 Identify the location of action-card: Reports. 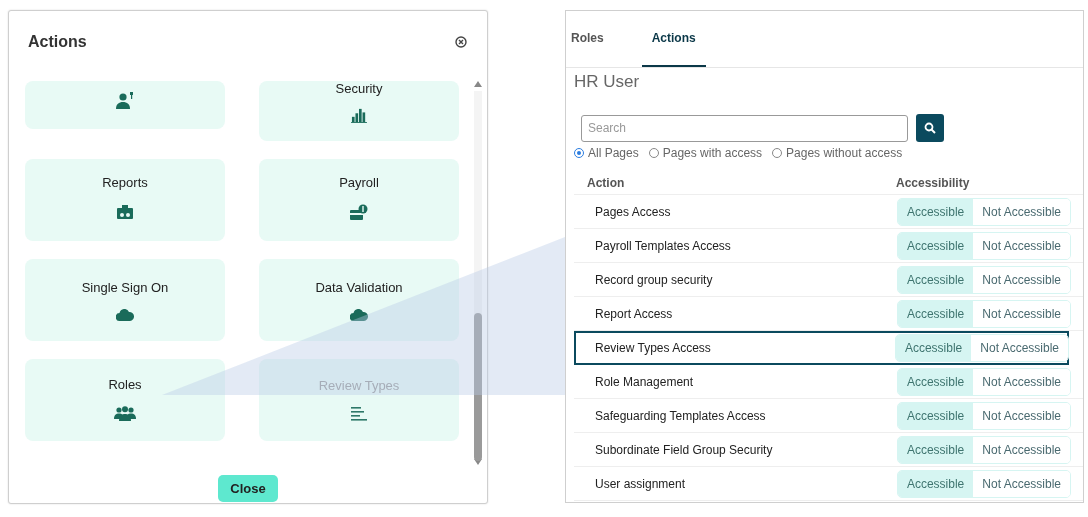
(125, 200).